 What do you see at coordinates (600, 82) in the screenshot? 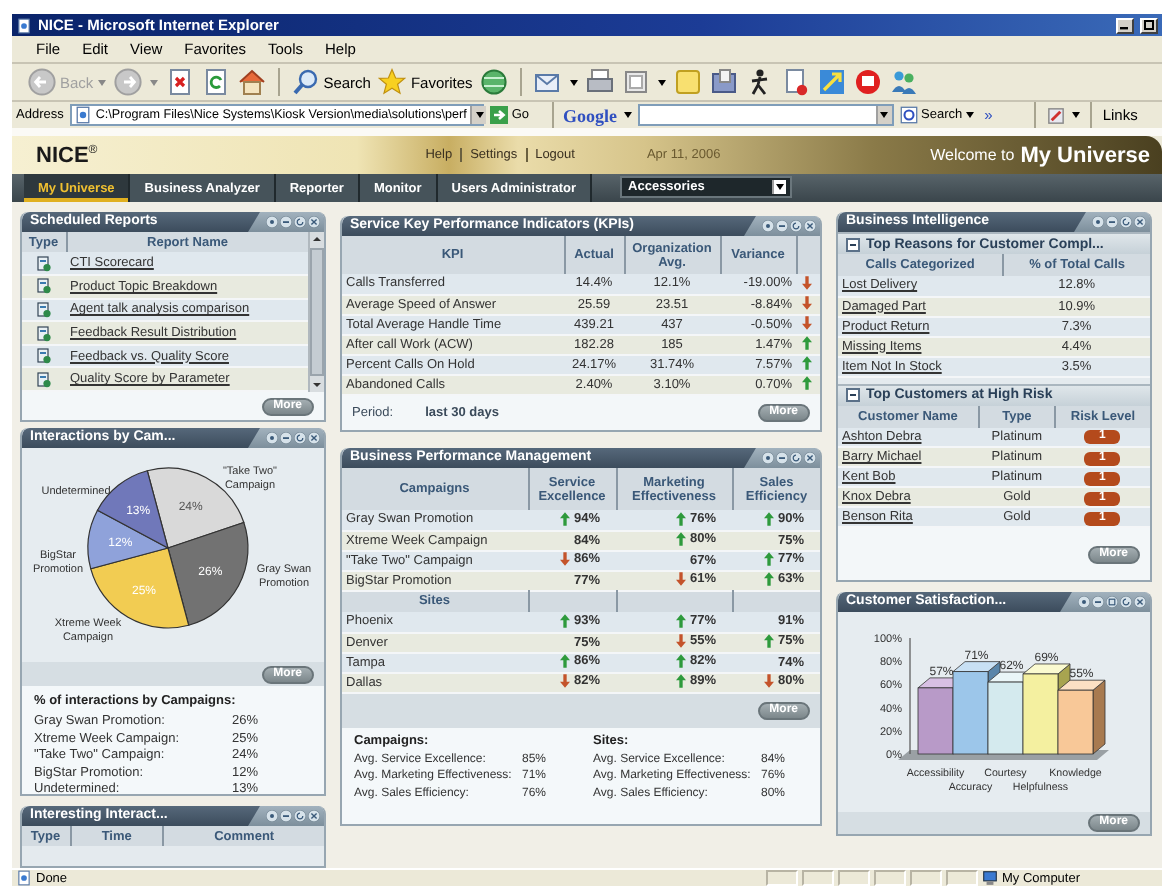
I see `printer-icon` at bounding box center [600, 82].